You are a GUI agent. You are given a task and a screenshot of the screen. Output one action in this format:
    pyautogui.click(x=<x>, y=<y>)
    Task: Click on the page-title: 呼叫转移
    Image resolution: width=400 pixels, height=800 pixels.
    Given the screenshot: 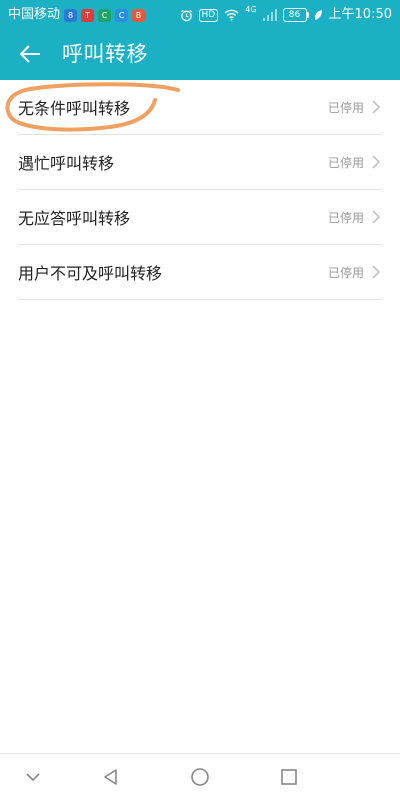 What is the action you would take?
    pyautogui.click(x=105, y=54)
    